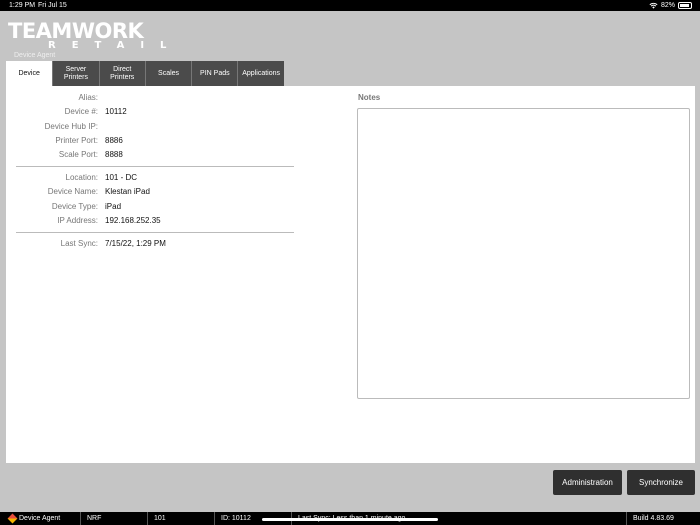  What do you see at coordinates (113, 518) in the screenshot?
I see `company-cell: NRF` at bounding box center [113, 518].